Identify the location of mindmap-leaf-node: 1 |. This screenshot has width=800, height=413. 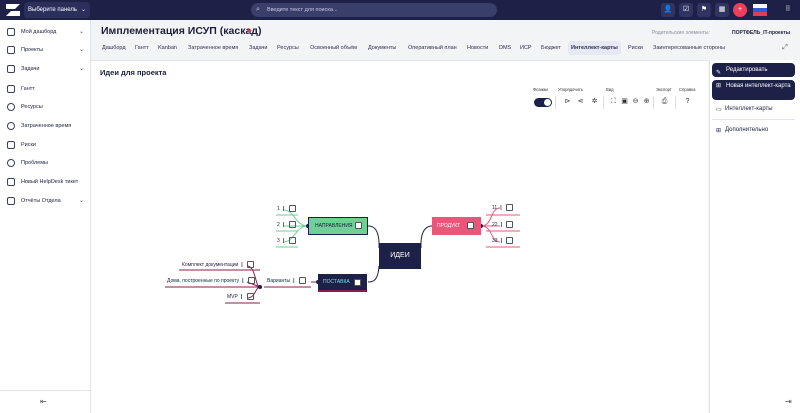
(286, 208).